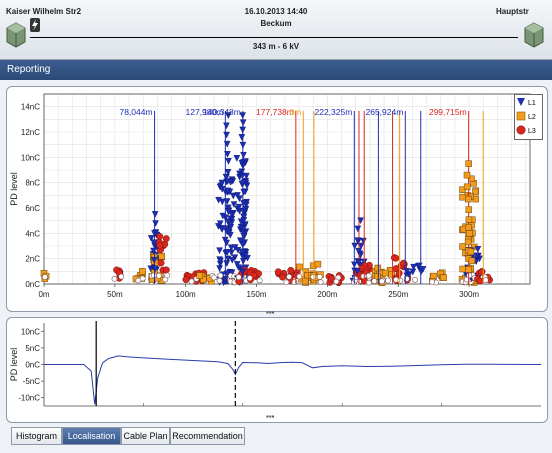 The height and width of the screenshot is (453, 552). Describe the element at coordinates (532, 131) in the screenshot. I see `legend-l3-label: L3` at that location.